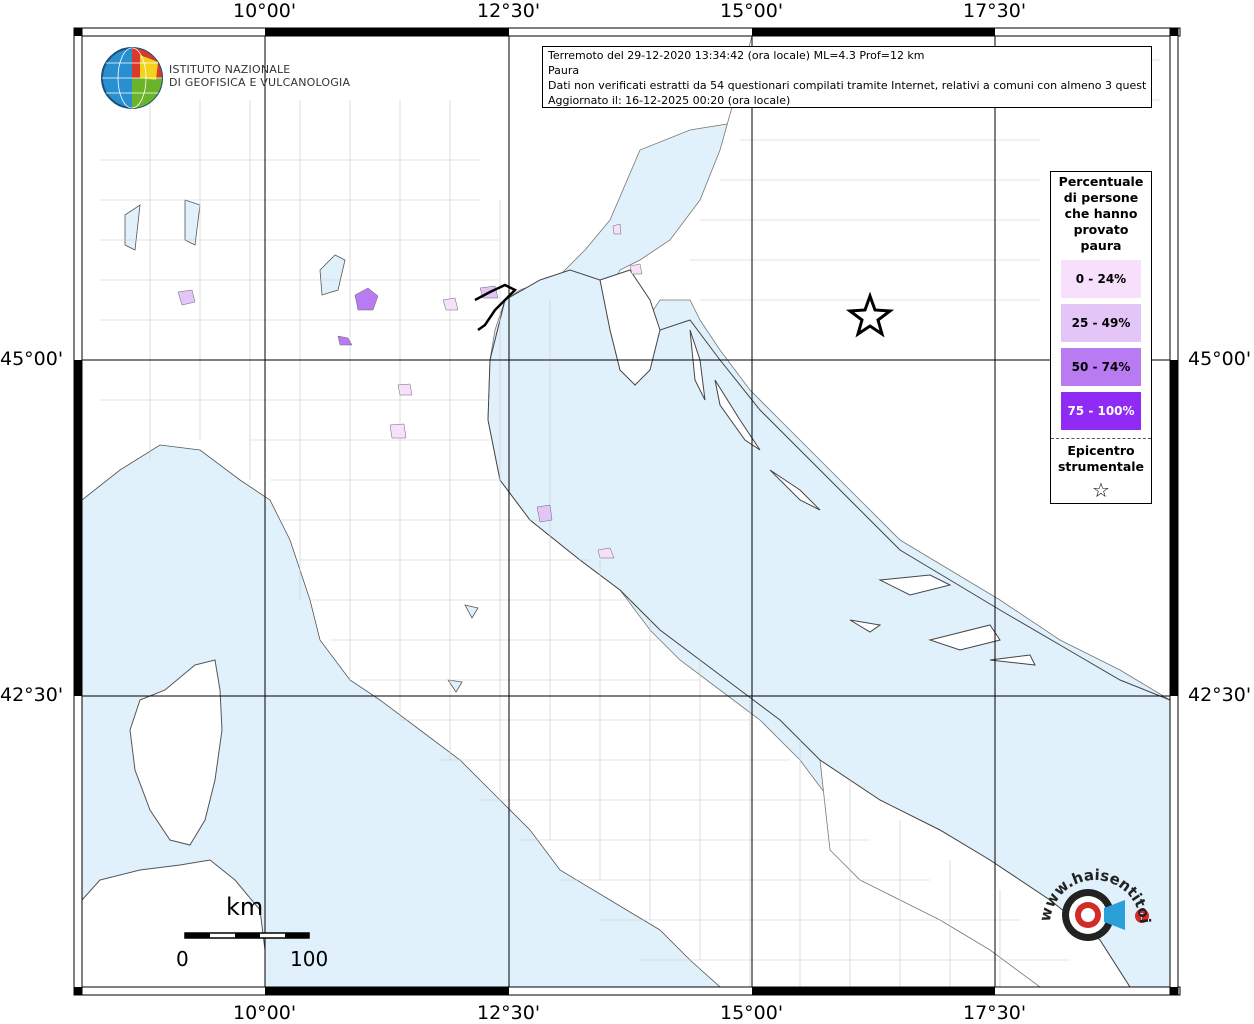  What do you see at coordinates (1220, 695) in the screenshot?
I see `right-lat-label: 42°30'` at bounding box center [1220, 695].